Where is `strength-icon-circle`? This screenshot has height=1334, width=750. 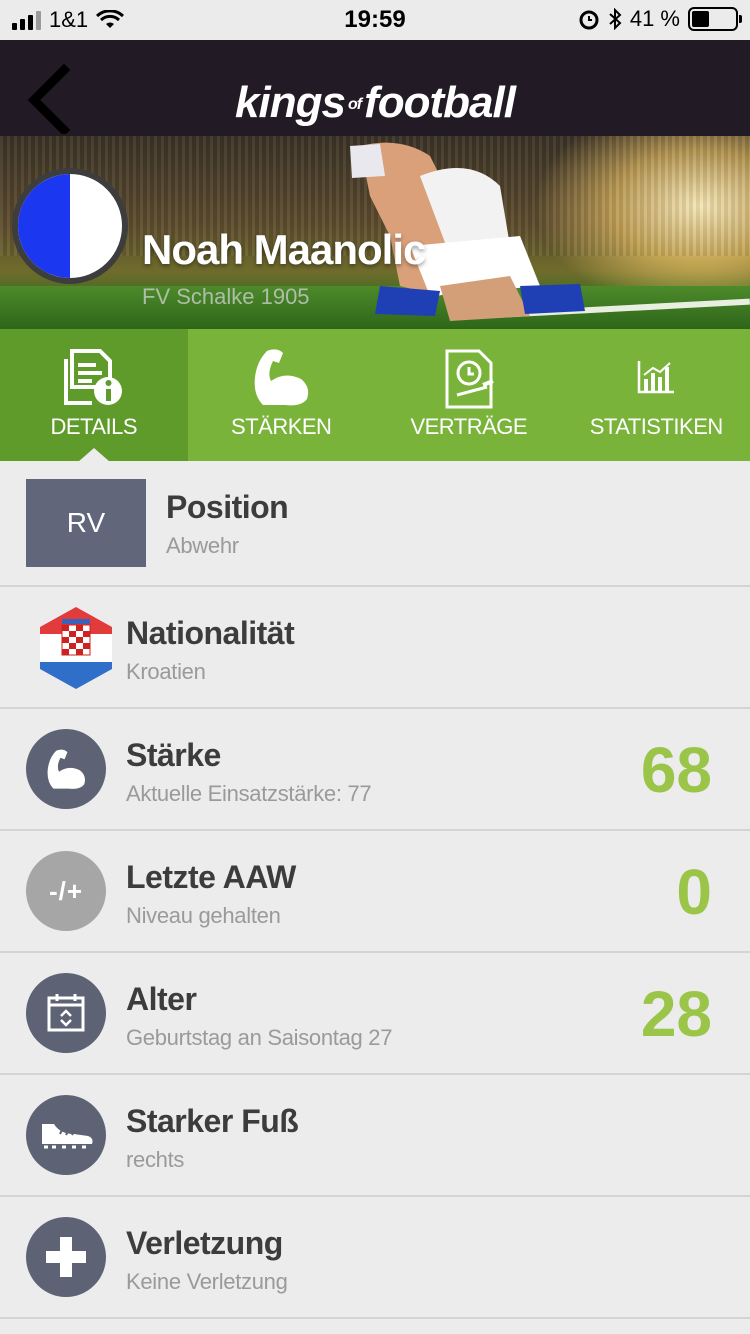 strength-icon-circle is located at coordinates (66, 769).